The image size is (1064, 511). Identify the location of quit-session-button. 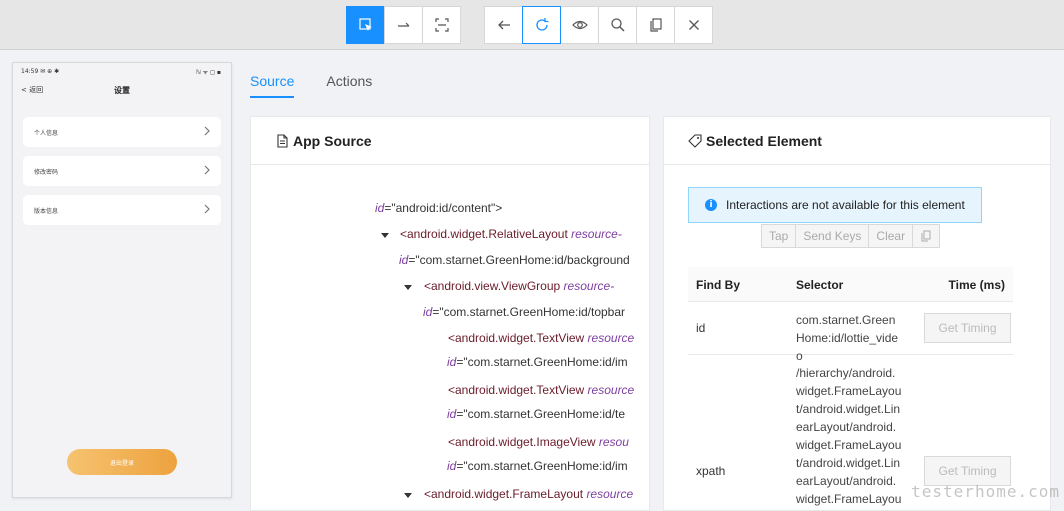
(693, 25).